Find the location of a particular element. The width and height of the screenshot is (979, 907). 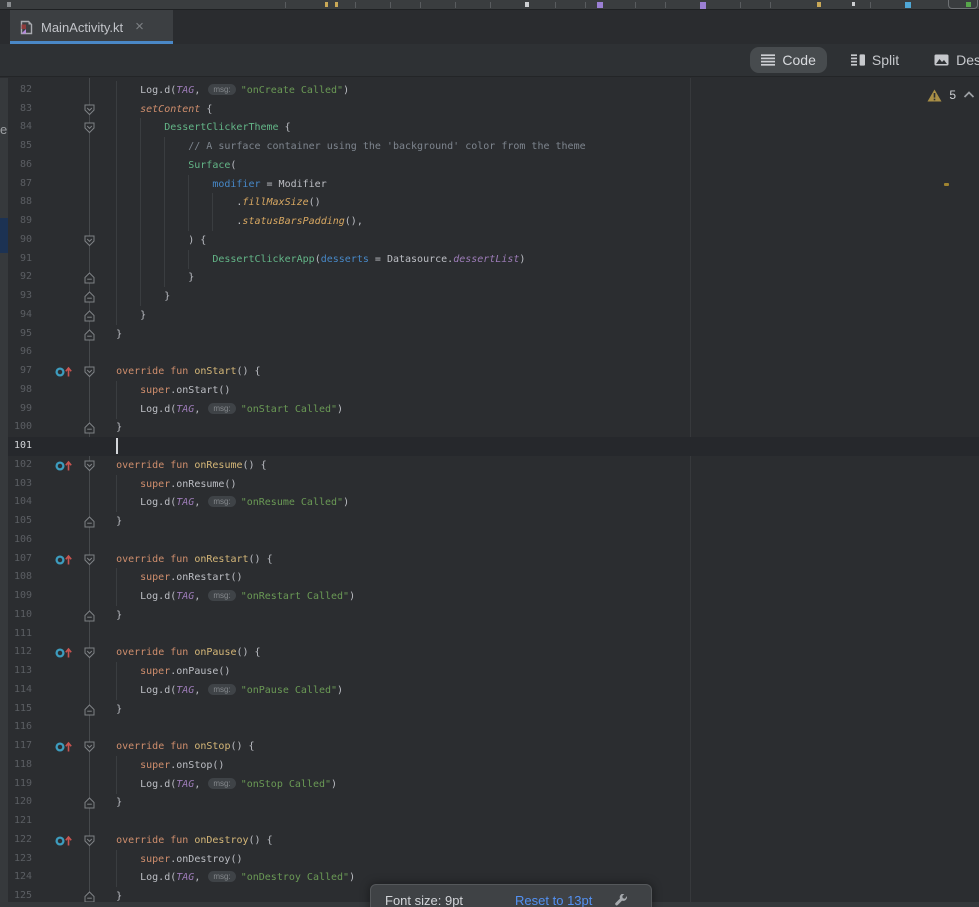

code-line: 86 Surface( is located at coordinates (489, 165).